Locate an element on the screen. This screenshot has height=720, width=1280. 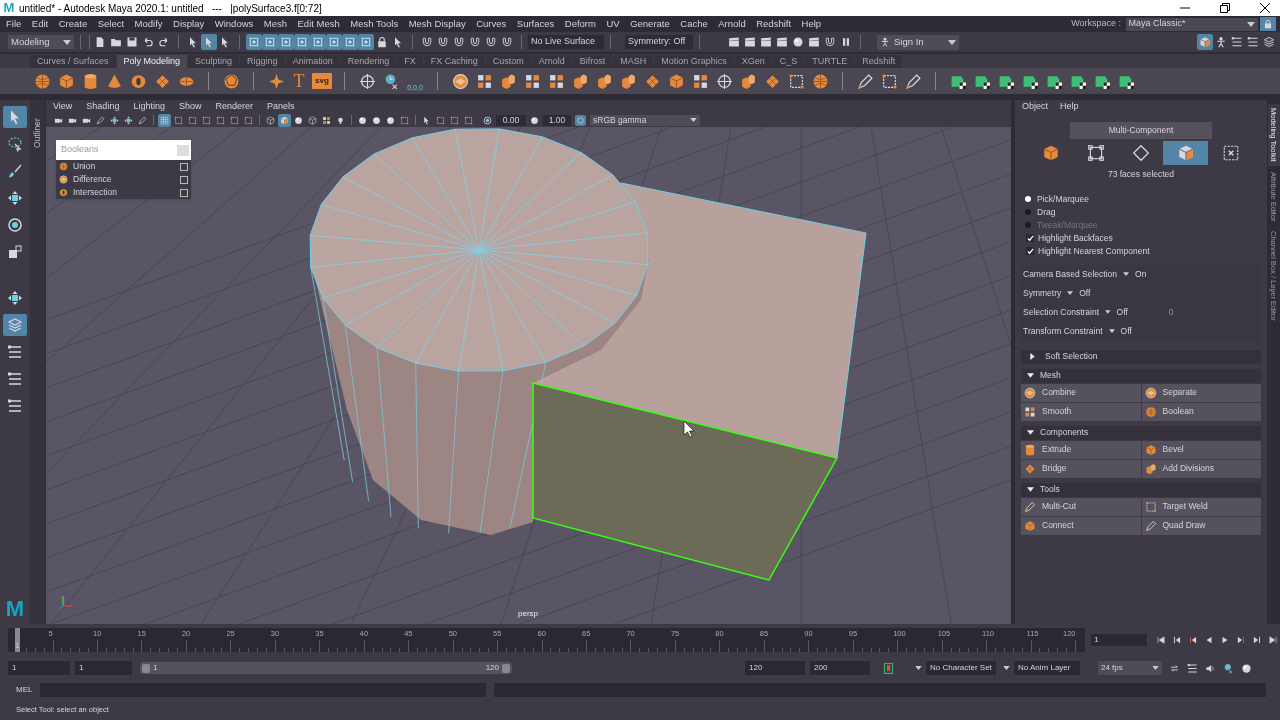
setting-label: Transform Constraint is located at coordinates (1063, 331).